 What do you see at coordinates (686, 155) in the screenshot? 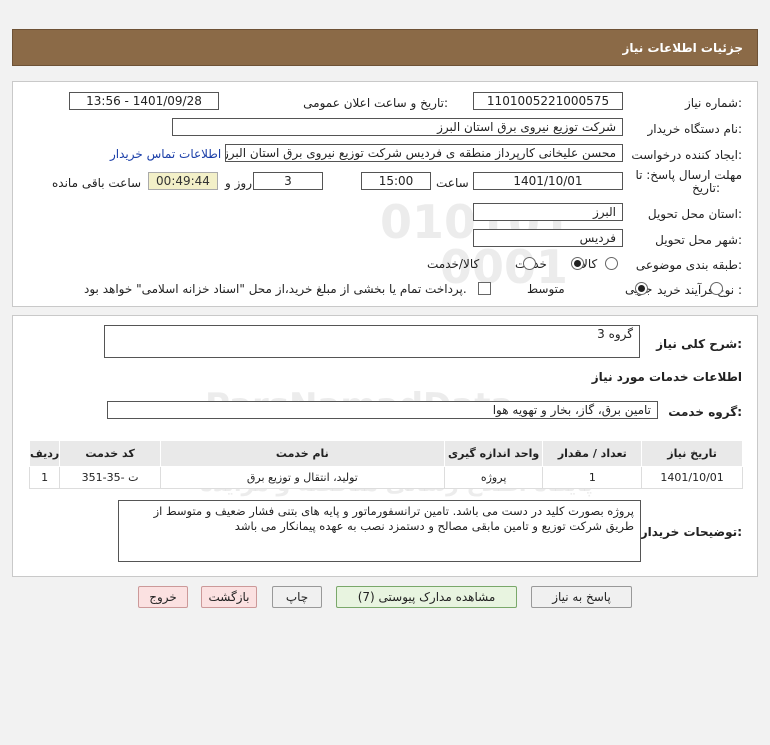
I see `creator-label: ایجاد کننده درخواست:` at bounding box center [686, 155].